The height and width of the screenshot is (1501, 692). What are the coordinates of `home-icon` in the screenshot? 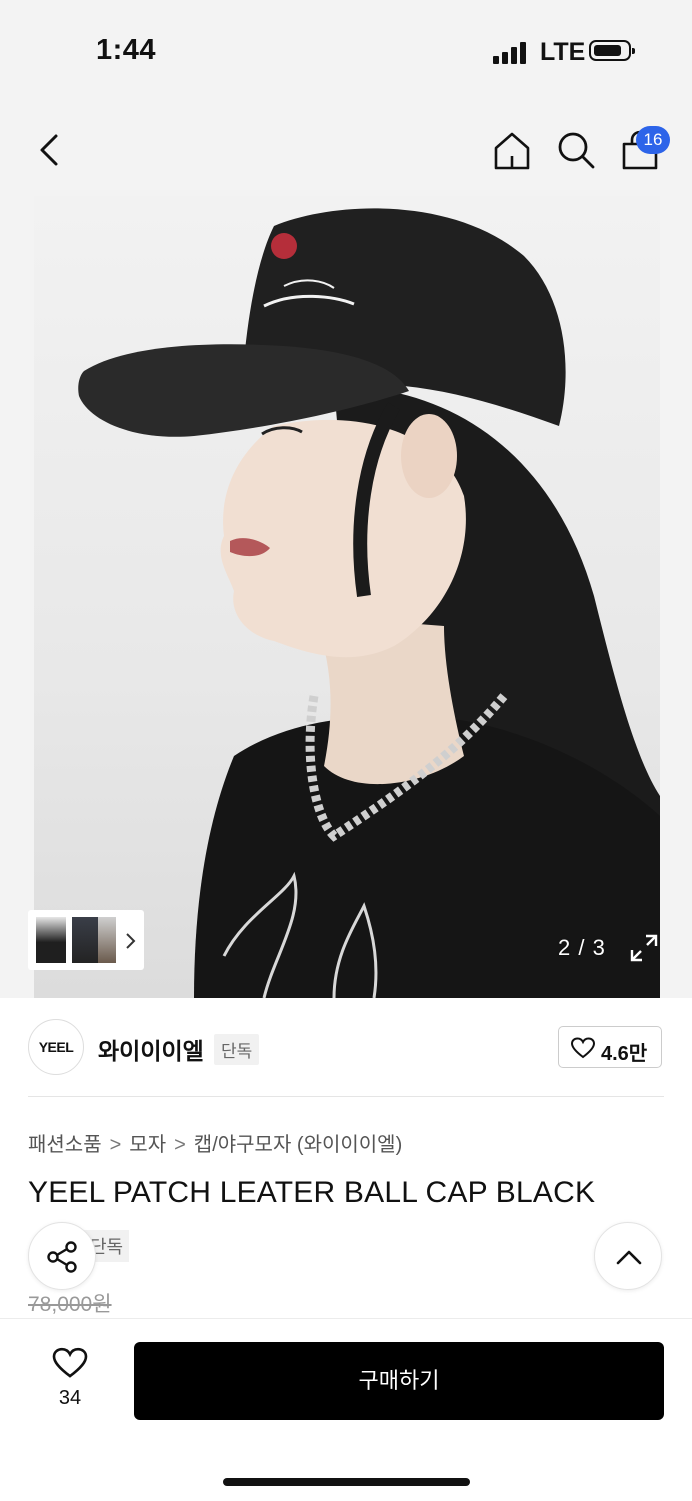 It's located at (512, 151).